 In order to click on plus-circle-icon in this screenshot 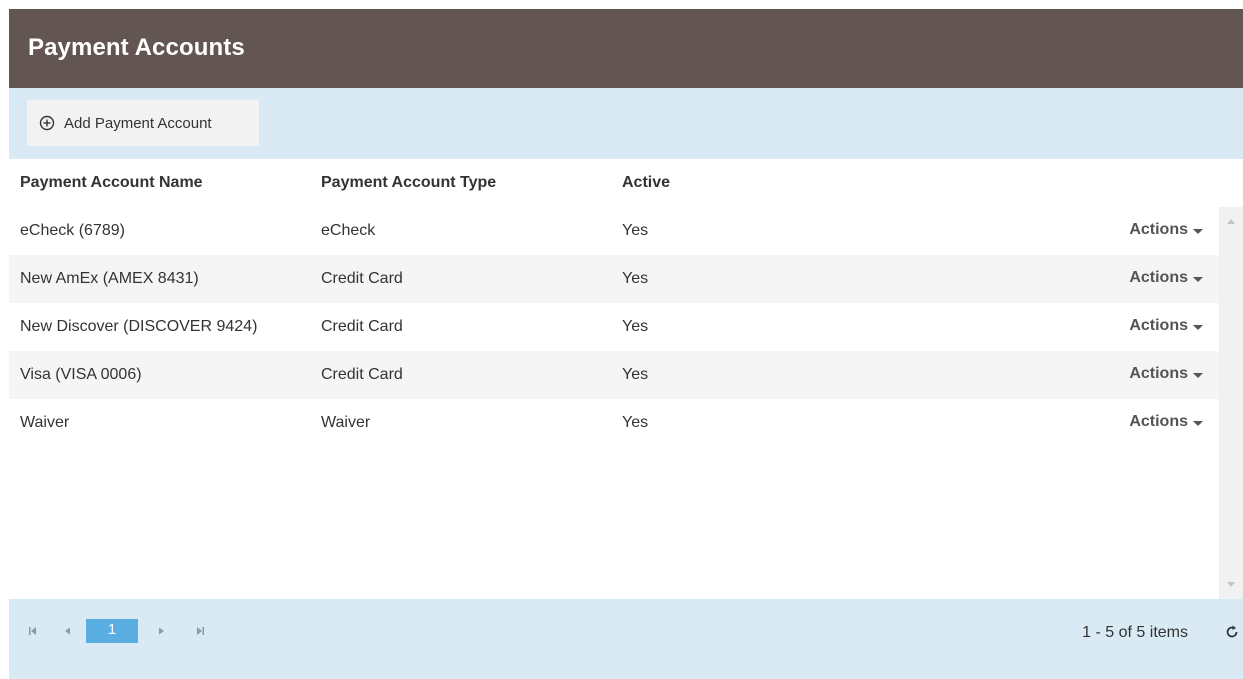, I will do `click(47, 123)`.